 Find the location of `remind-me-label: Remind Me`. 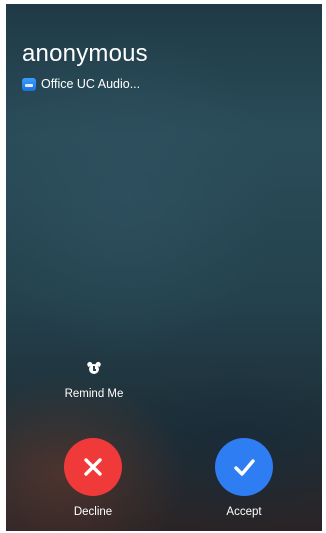

remind-me-label: Remind Me is located at coordinates (94, 394).